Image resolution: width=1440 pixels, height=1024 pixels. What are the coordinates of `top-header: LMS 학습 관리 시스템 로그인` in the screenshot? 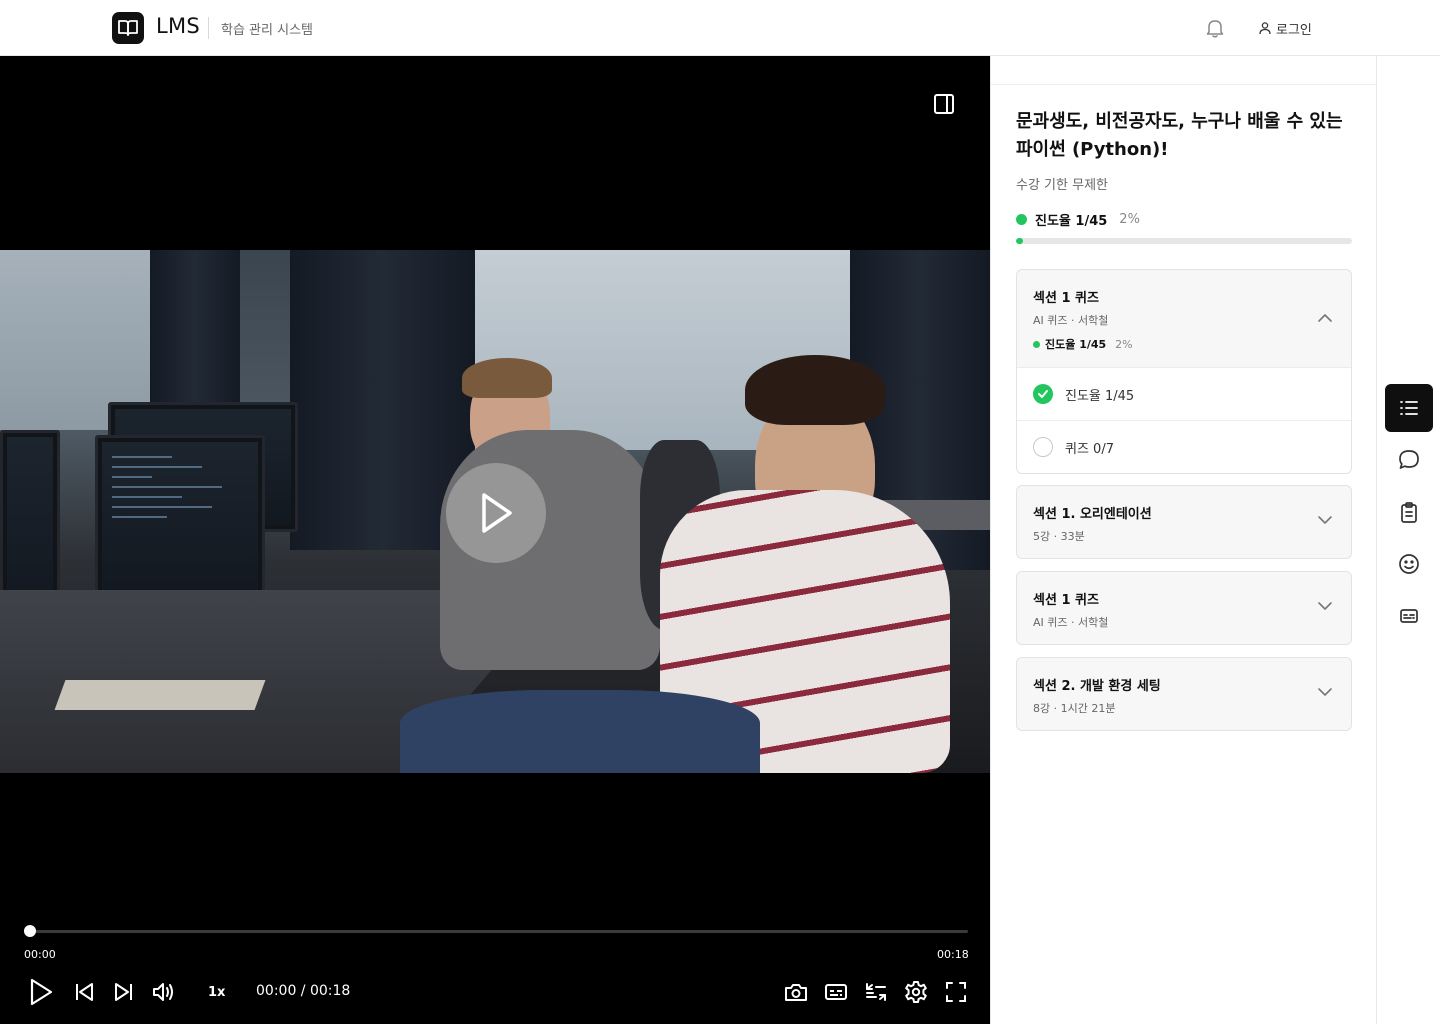 It's located at (720, 28).